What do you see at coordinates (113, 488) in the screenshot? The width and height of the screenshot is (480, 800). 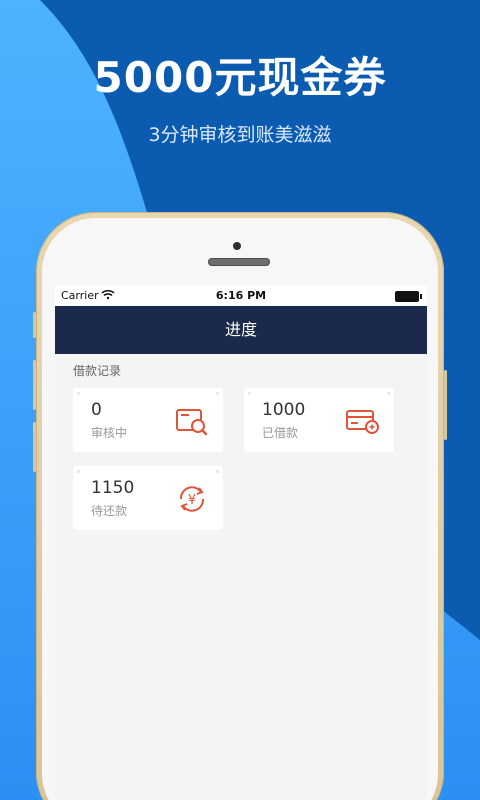 I see `stat-value: 1150` at bounding box center [113, 488].